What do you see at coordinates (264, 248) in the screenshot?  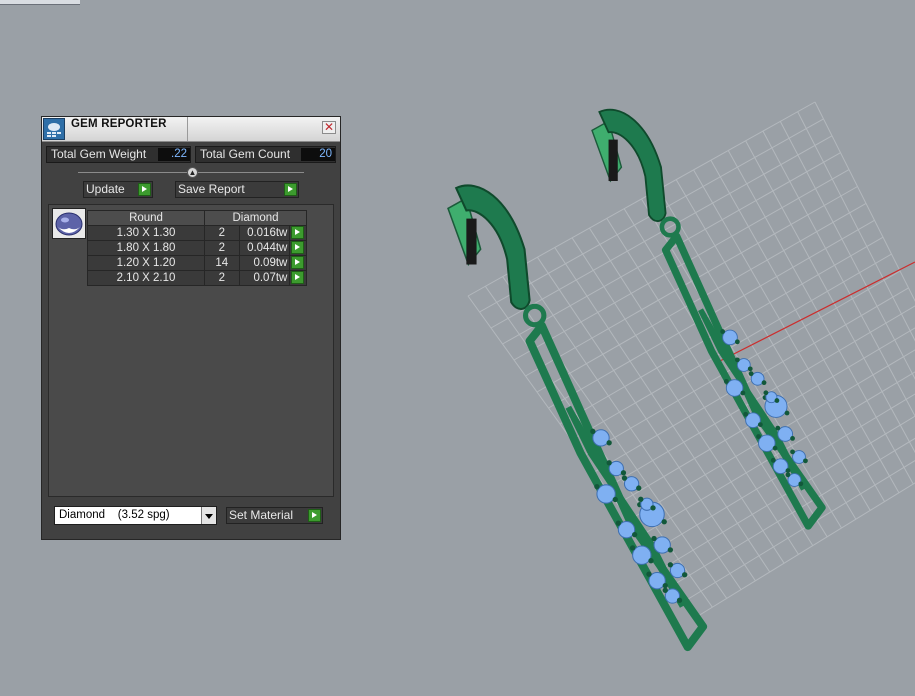 I see `gem-weight: 0.044tw` at bounding box center [264, 248].